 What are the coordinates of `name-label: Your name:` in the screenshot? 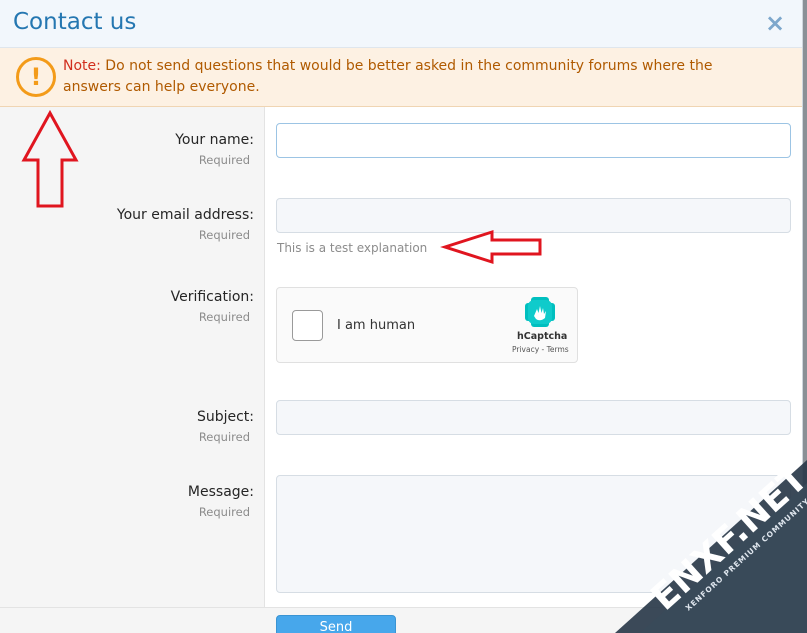 It's located at (214, 140).